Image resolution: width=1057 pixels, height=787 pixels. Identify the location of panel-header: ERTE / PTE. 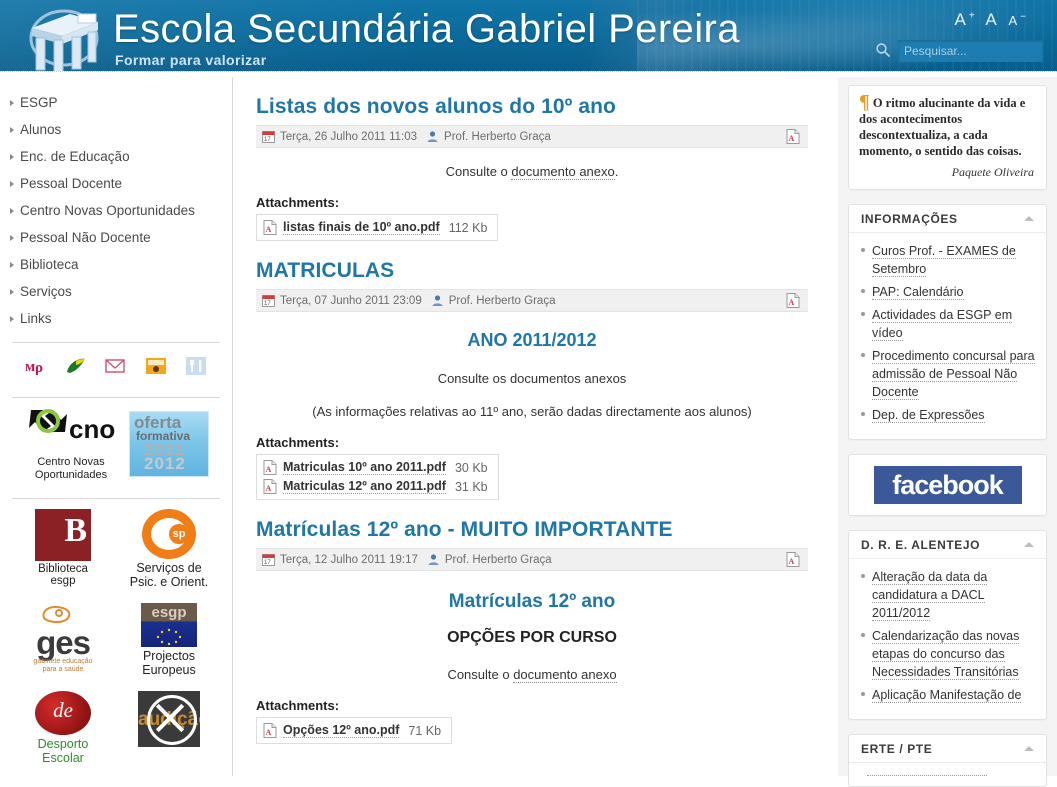
(947, 749).